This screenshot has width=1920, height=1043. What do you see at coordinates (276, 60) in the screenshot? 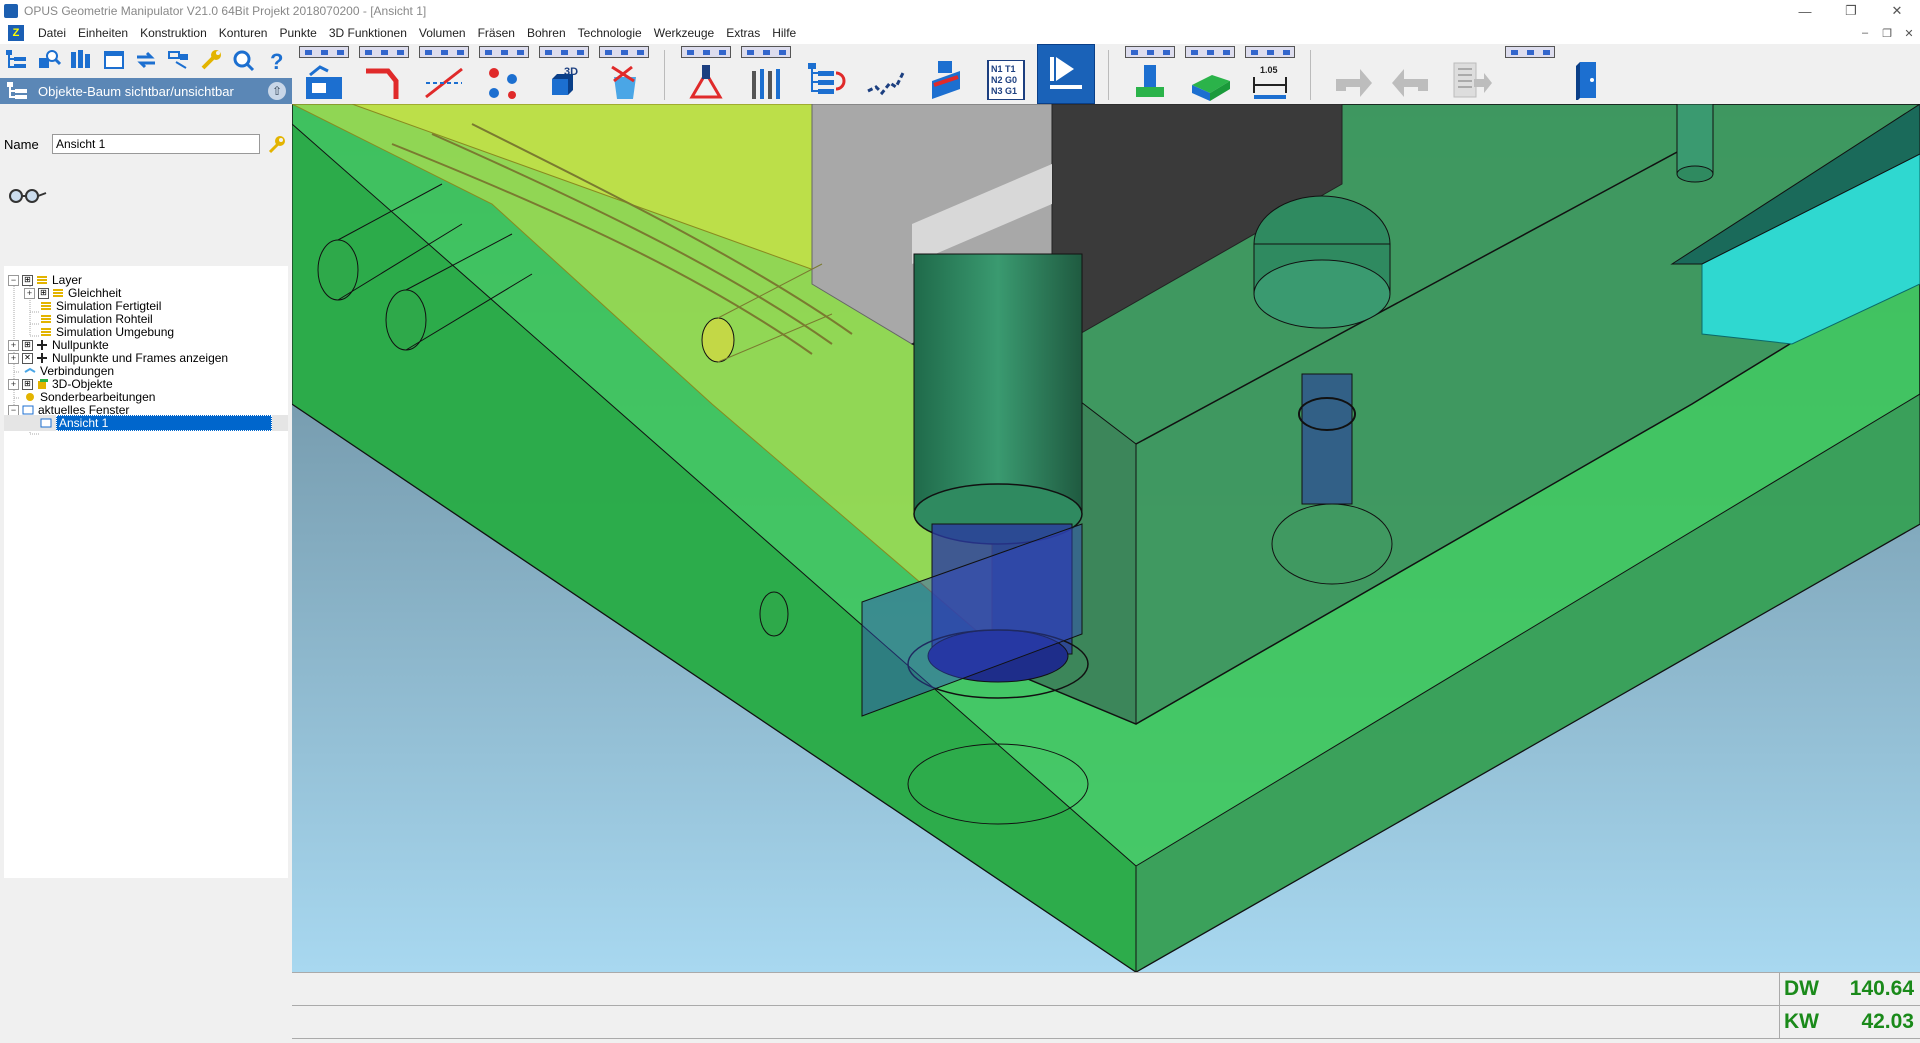
I see `help-icon: ?` at bounding box center [276, 60].